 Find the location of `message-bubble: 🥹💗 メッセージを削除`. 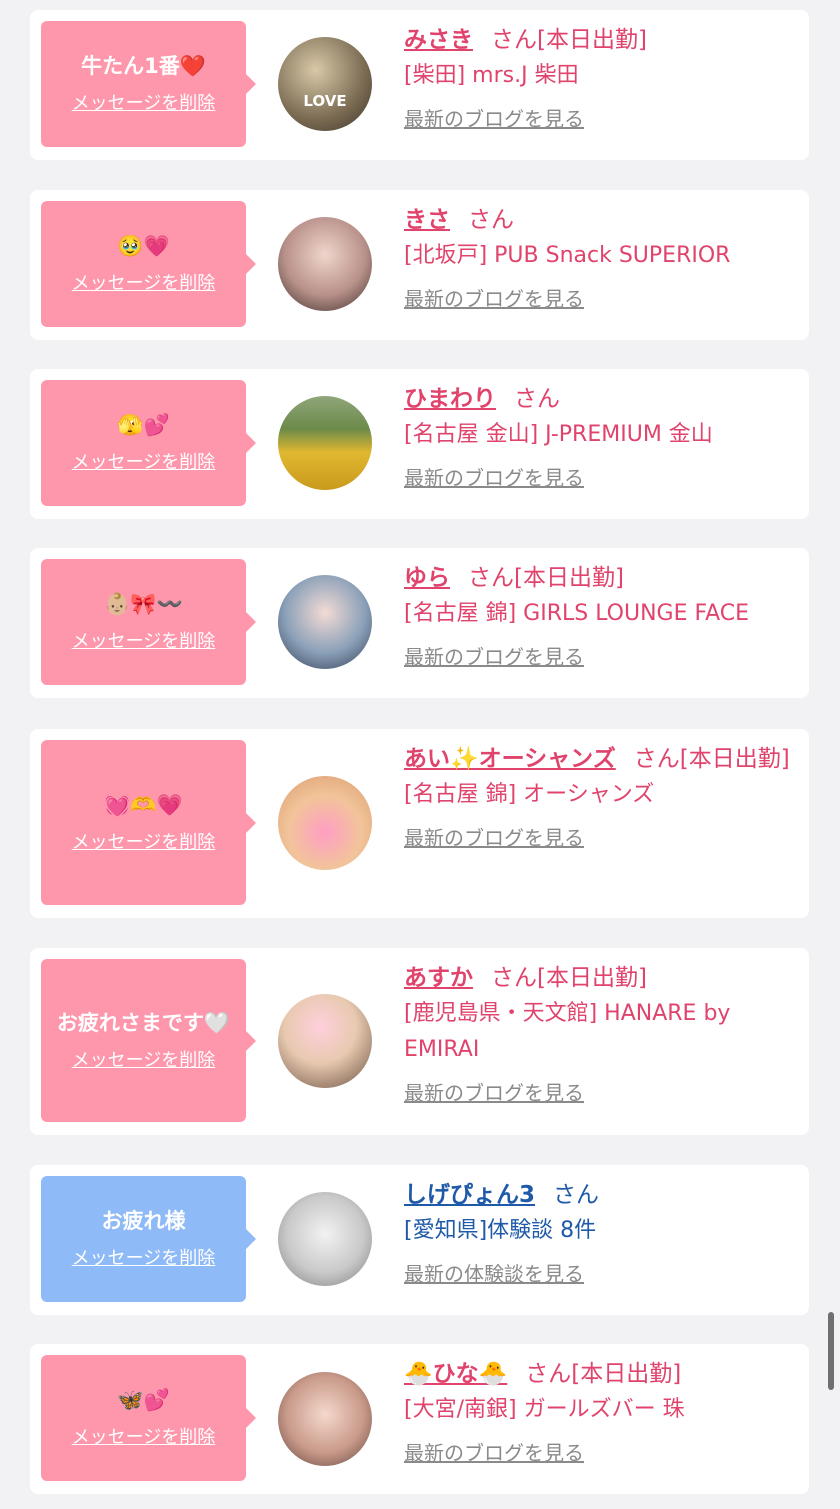

message-bubble: 🥹💗 メッセージを削除 is located at coordinates (148, 264).